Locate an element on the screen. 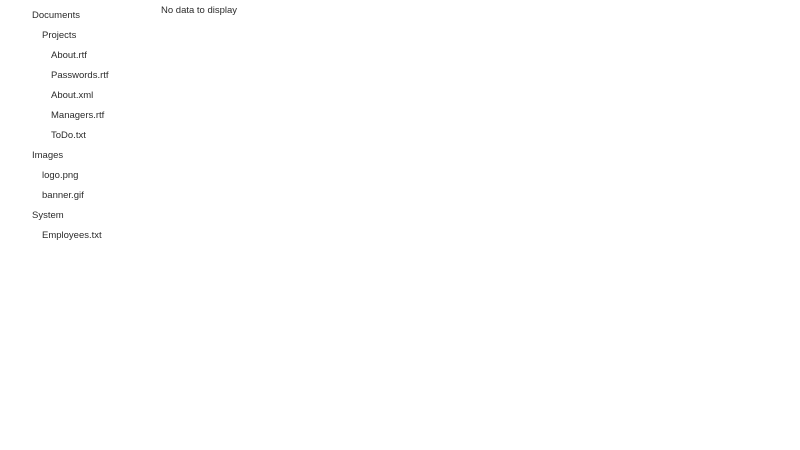 This screenshot has width=800, height=450. tree-node-managers-rtf: Managers.rtf is located at coordinates (75, 116).